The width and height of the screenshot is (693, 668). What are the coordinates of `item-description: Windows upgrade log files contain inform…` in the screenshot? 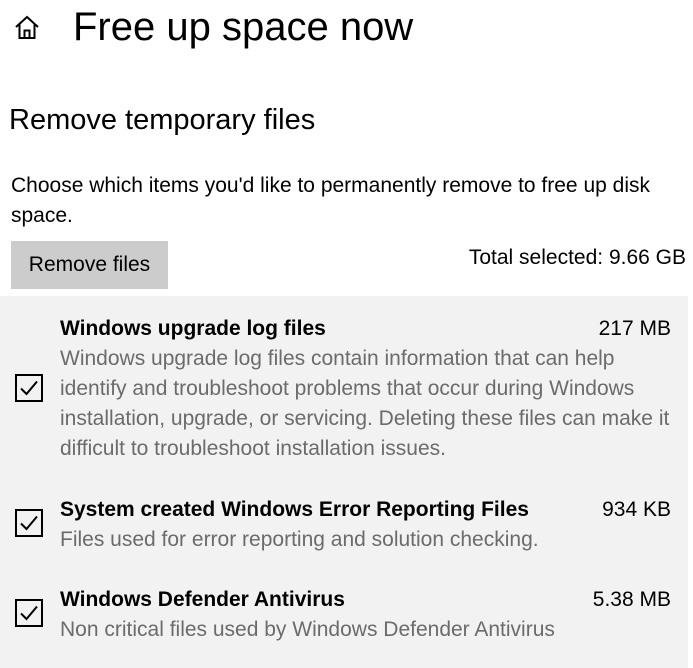 It's located at (365, 403).